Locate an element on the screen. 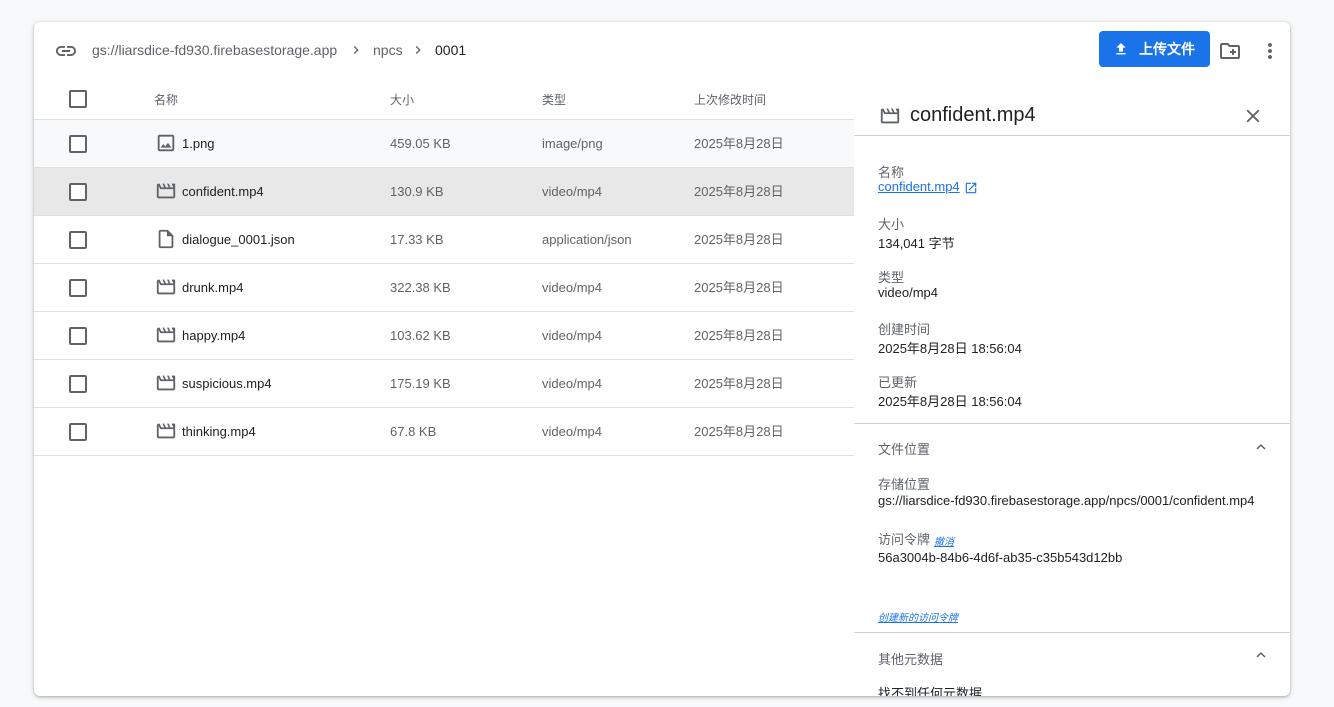  file-name-link: confident.mp4 is located at coordinates (919, 186).